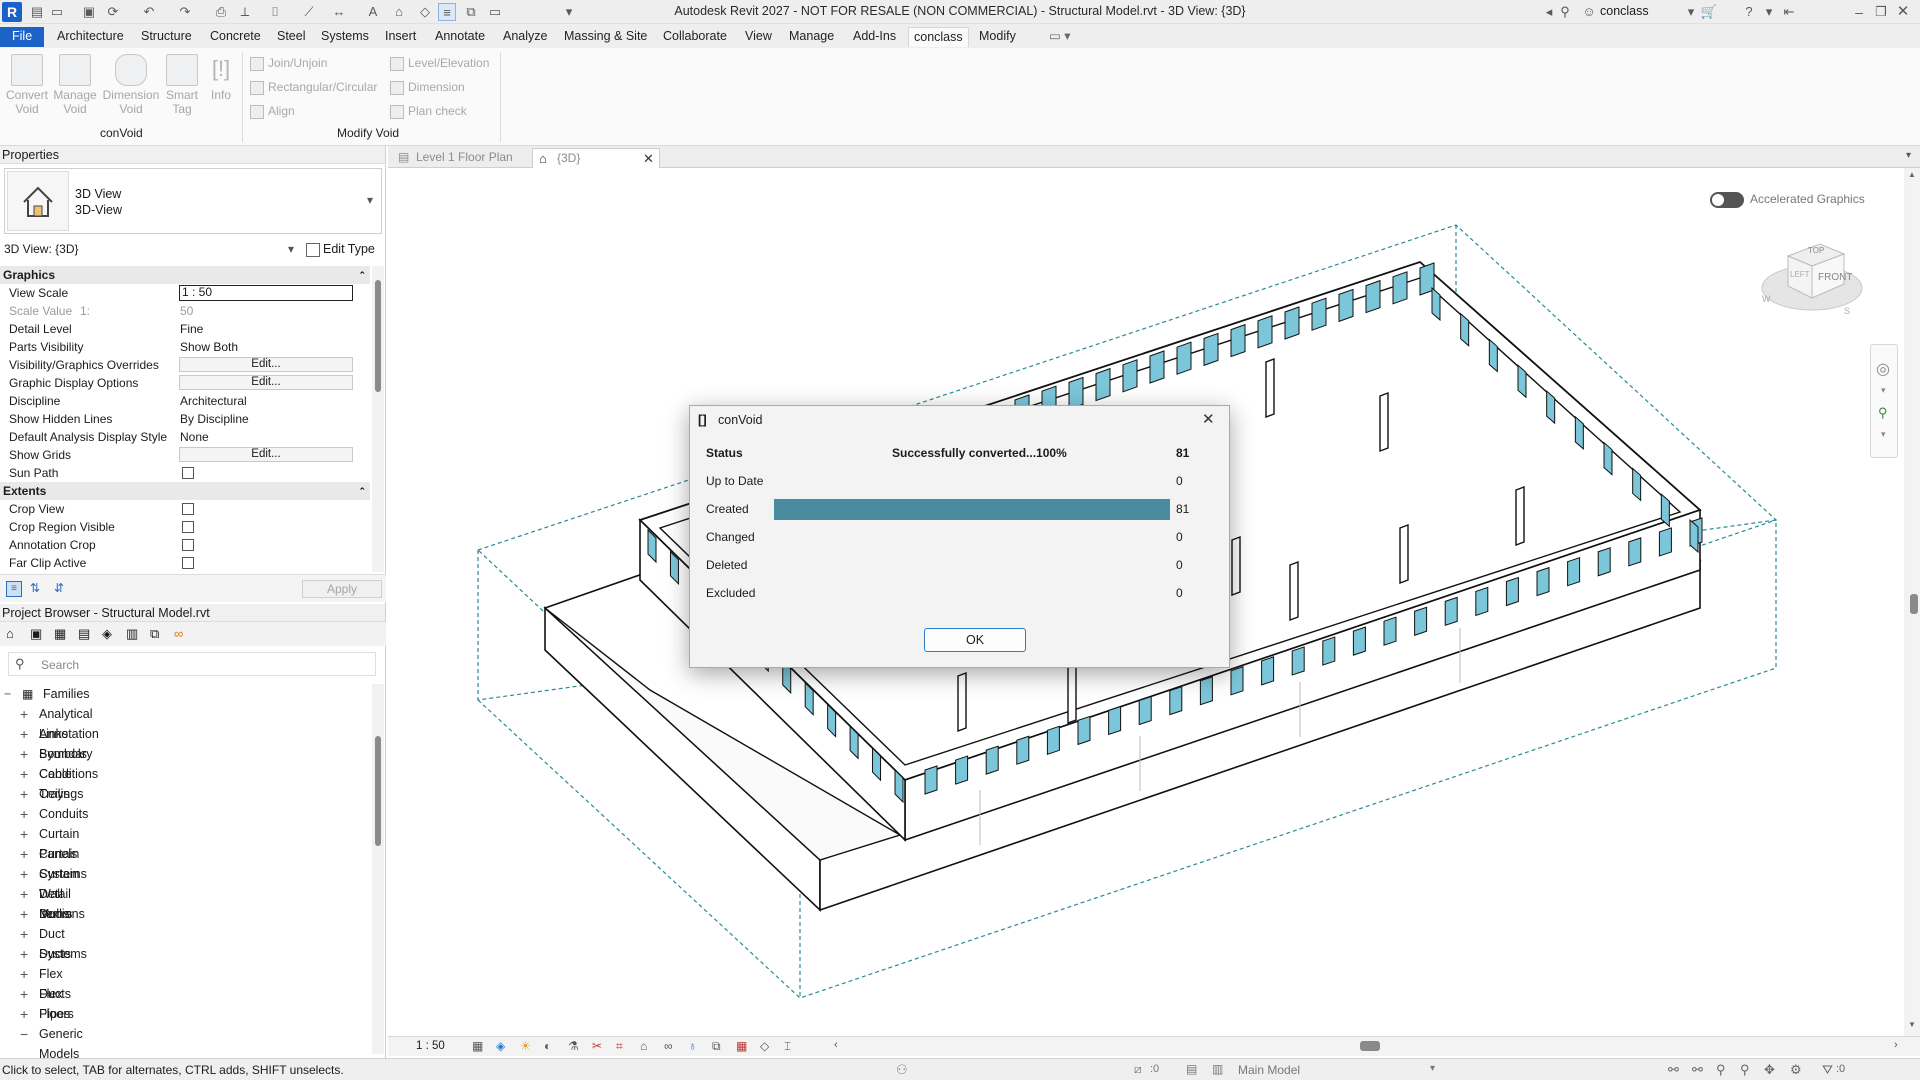  What do you see at coordinates (975, 640) in the screenshot?
I see `ok-button: OK` at bounding box center [975, 640].